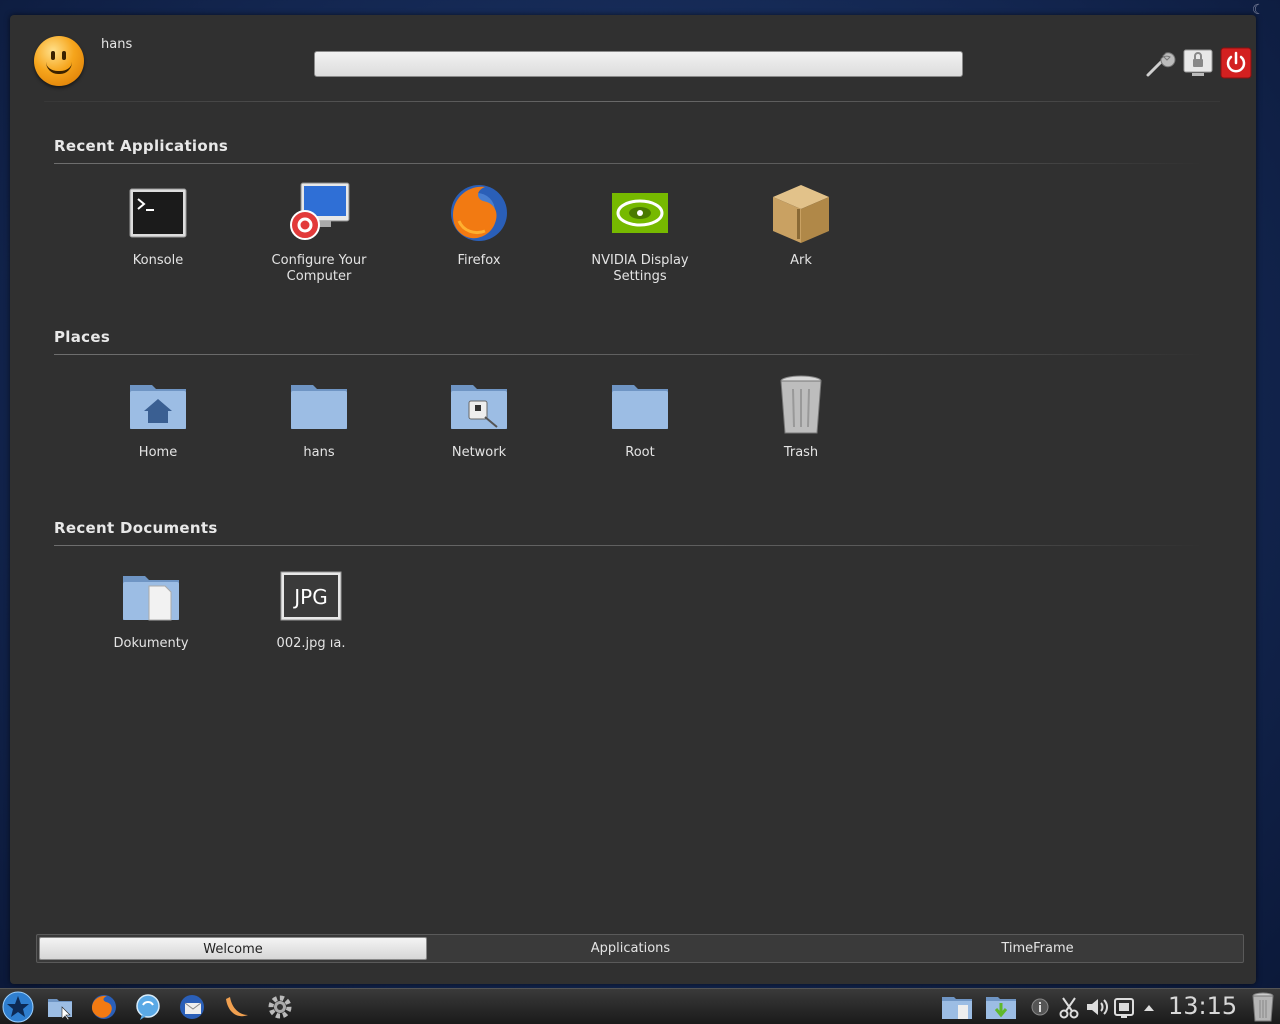  I want to click on app-ark: Ark, so click(801, 225).